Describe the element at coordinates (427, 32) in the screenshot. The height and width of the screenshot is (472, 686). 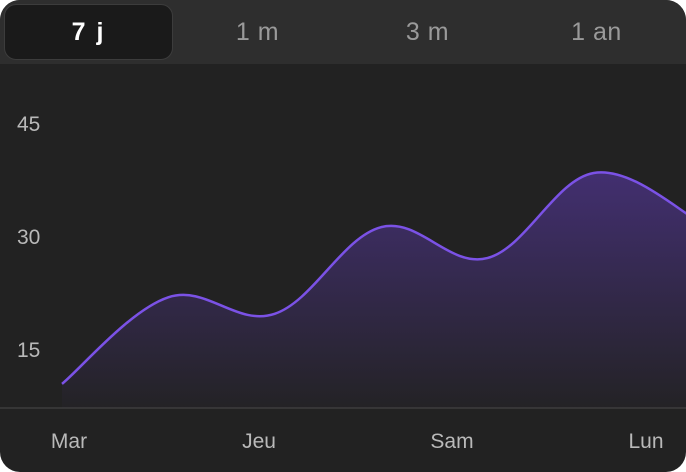
I see `tab-3-months: 3 m` at that location.